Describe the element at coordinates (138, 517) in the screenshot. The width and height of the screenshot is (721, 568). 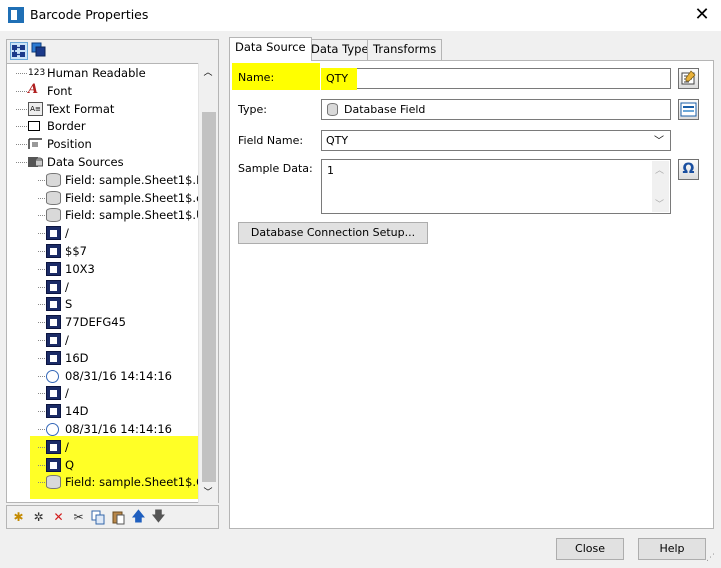
I see `move-up-icon: 🡅` at that location.